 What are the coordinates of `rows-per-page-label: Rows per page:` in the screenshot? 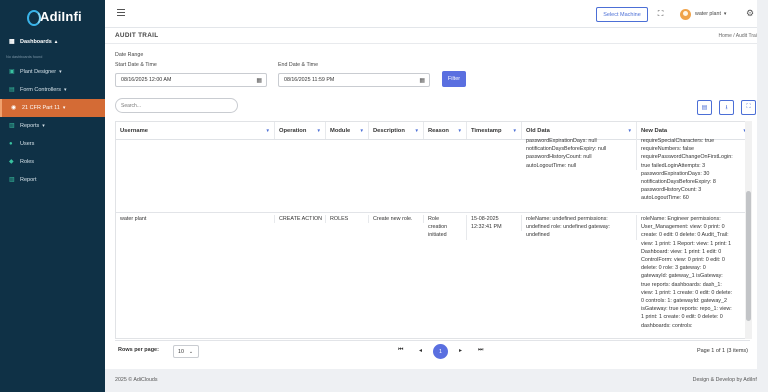 It's located at (138, 350).